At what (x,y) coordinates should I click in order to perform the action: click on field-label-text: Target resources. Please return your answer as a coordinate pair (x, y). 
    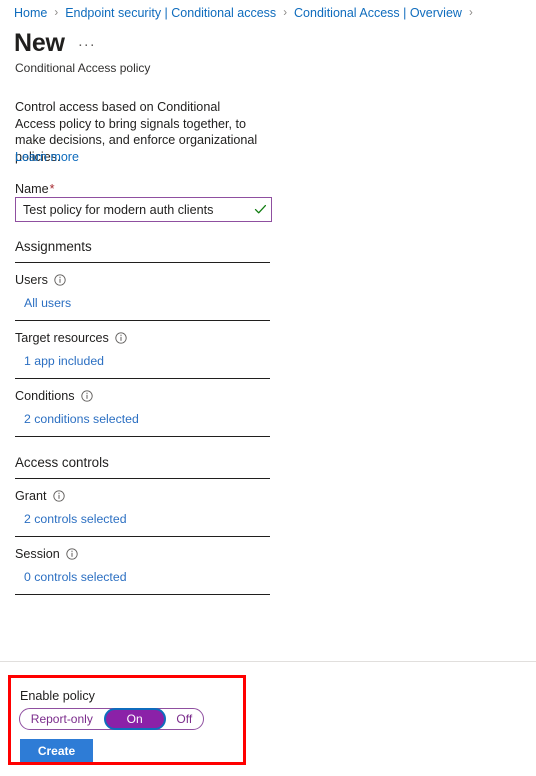
    Looking at the image, I should click on (62, 338).